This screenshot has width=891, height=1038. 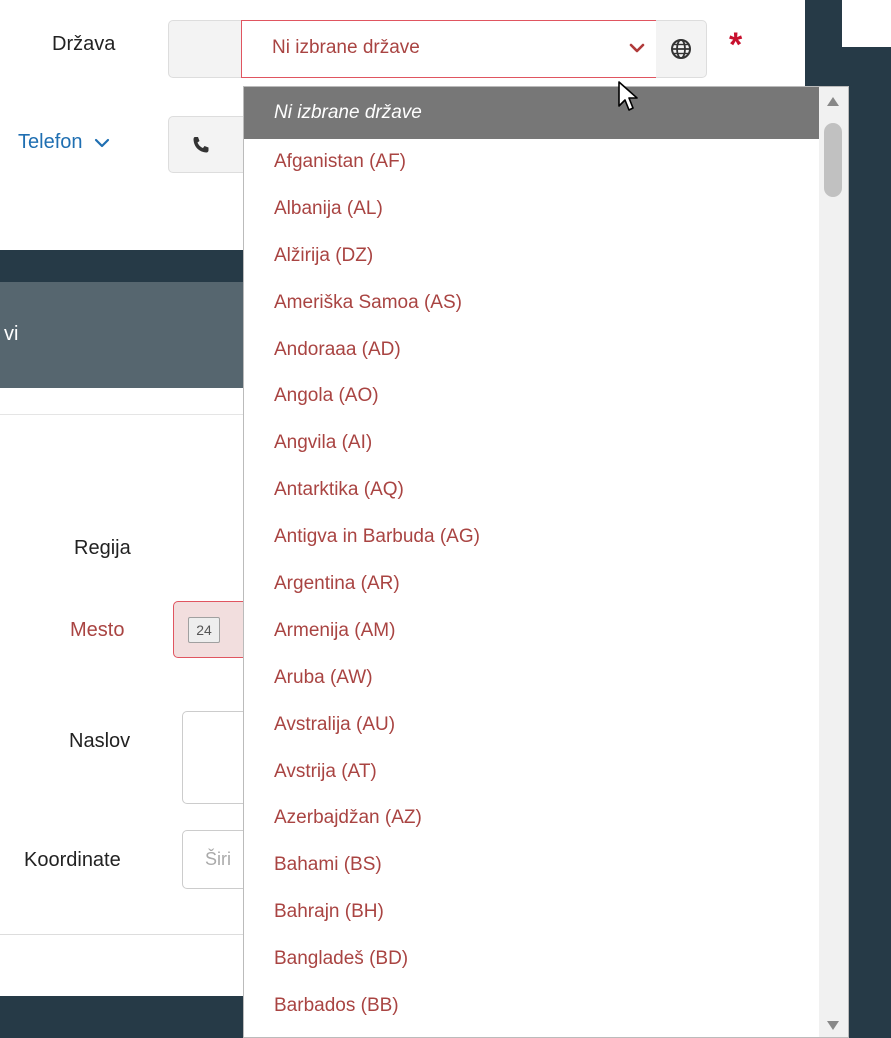 I want to click on globe-button, so click(x=681, y=49).